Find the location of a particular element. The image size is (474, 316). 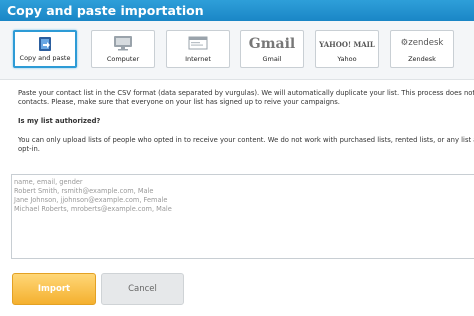

monitor-icon is located at coordinates (123, 45).